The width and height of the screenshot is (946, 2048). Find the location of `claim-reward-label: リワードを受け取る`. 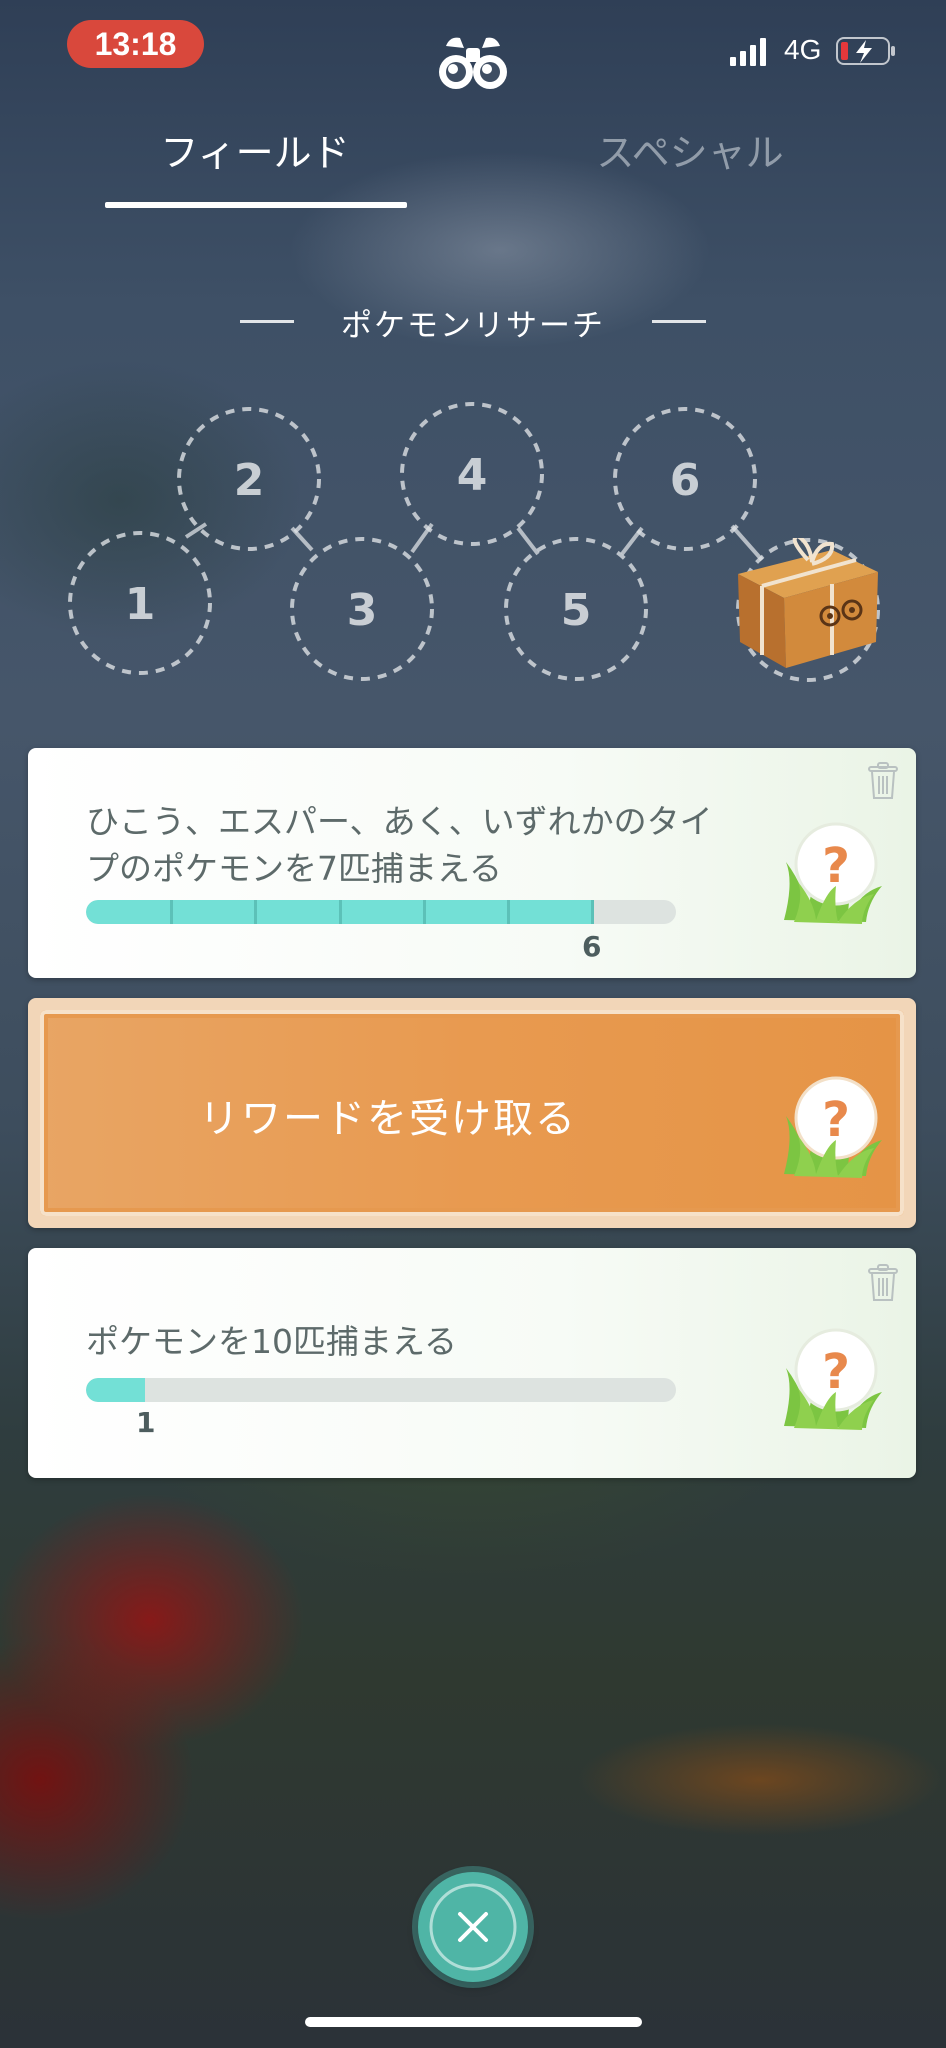

claim-reward-label: リワードを受け取る is located at coordinates (388, 1119).